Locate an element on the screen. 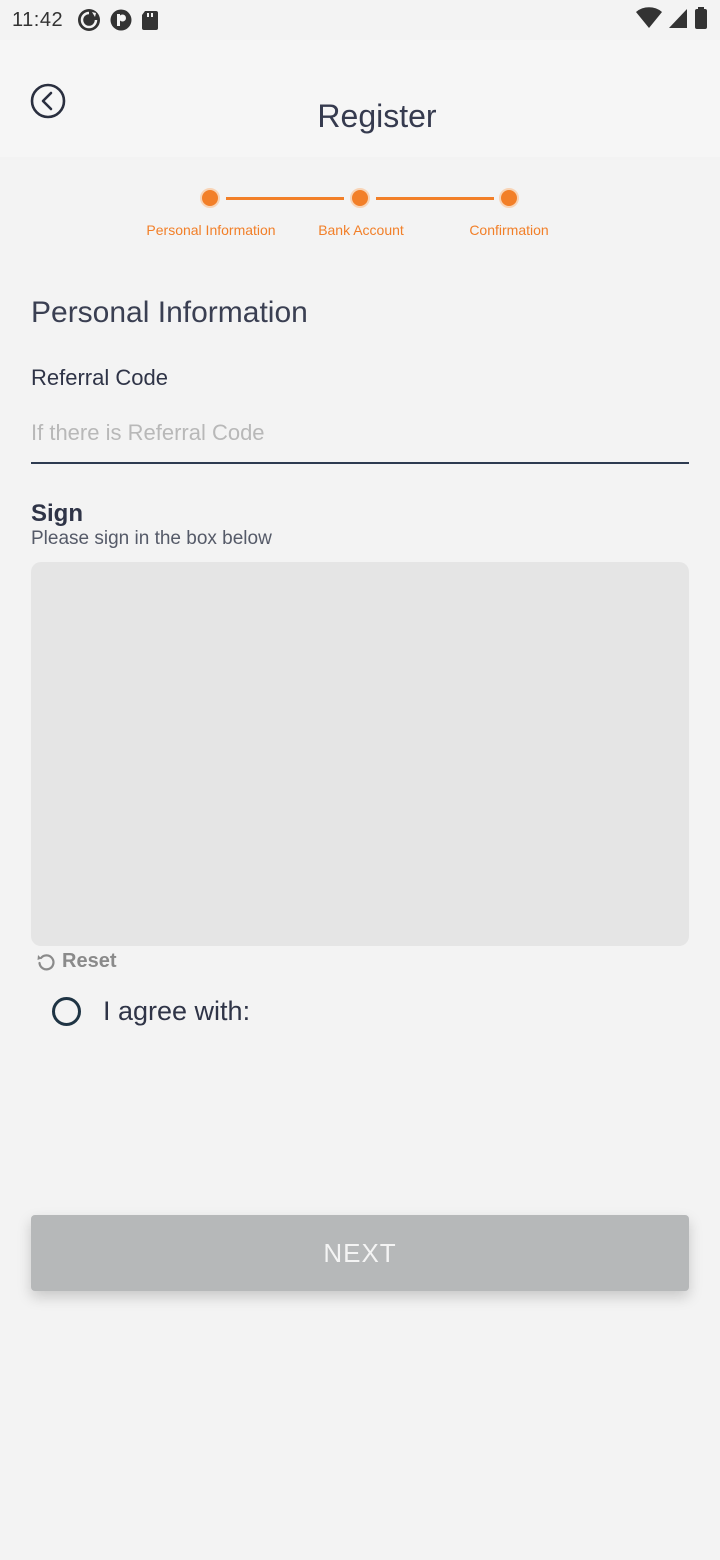  signal-icon is located at coordinates (678, 18).